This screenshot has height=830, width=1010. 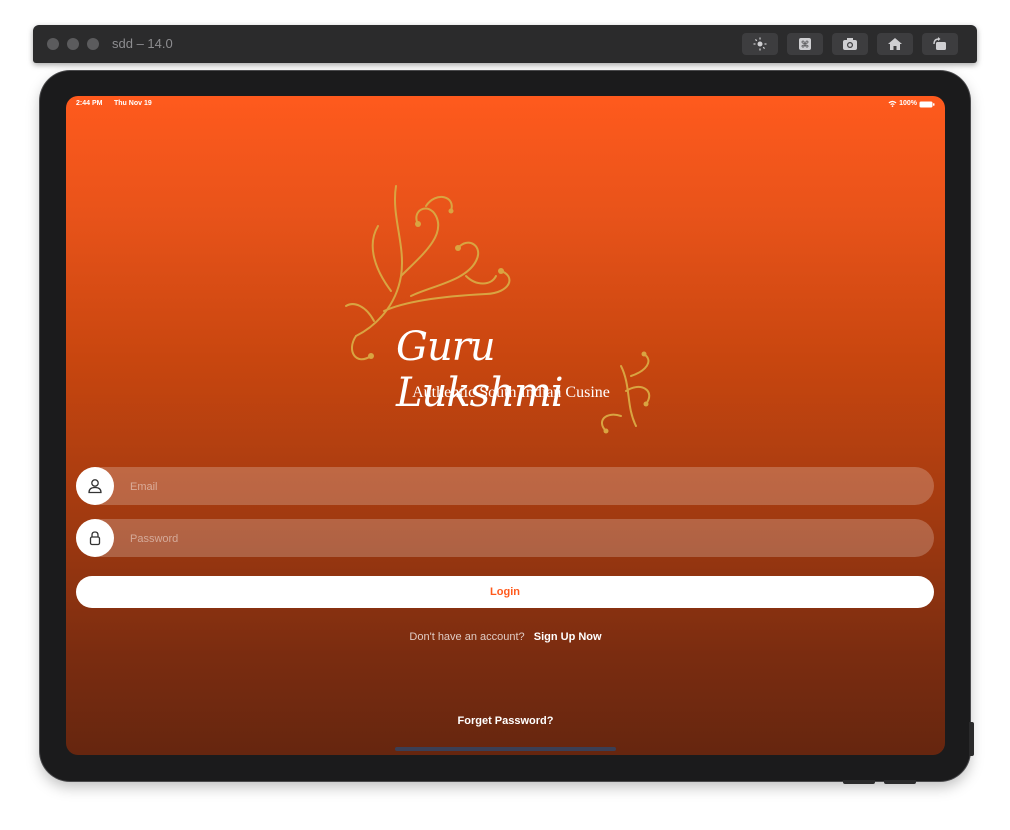 What do you see at coordinates (892, 103) in the screenshot?
I see `wifi-icon` at bounding box center [892, 103].